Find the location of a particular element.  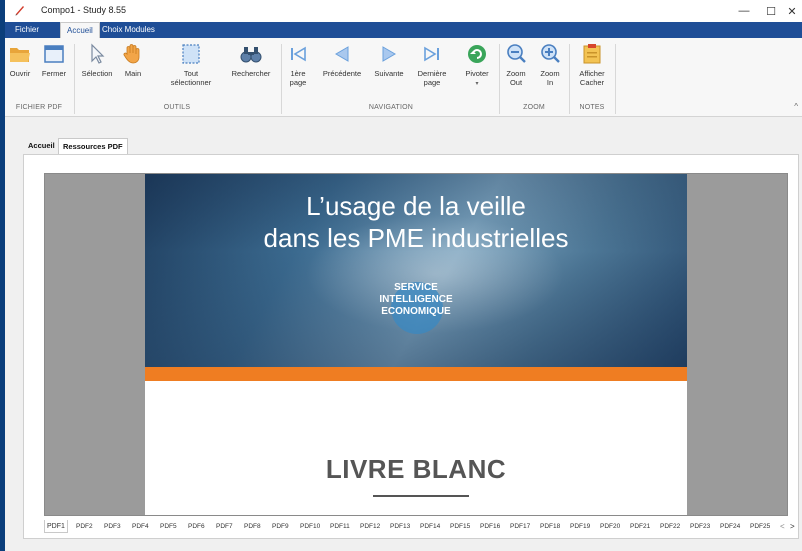

close-file-label: Fermer is located at coordinates (54, 73).